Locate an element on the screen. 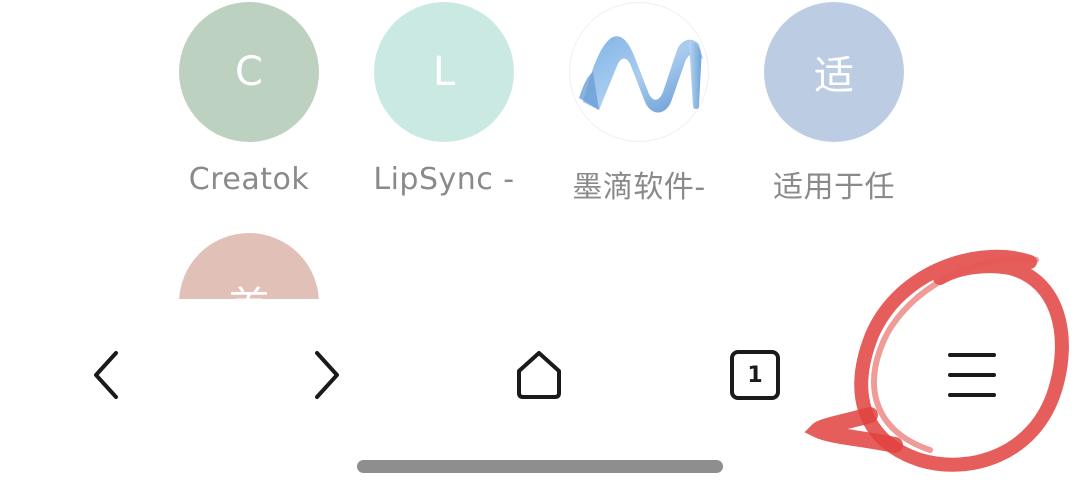  shortcut-avatar-letter: L is located at coordinates (444, 72).